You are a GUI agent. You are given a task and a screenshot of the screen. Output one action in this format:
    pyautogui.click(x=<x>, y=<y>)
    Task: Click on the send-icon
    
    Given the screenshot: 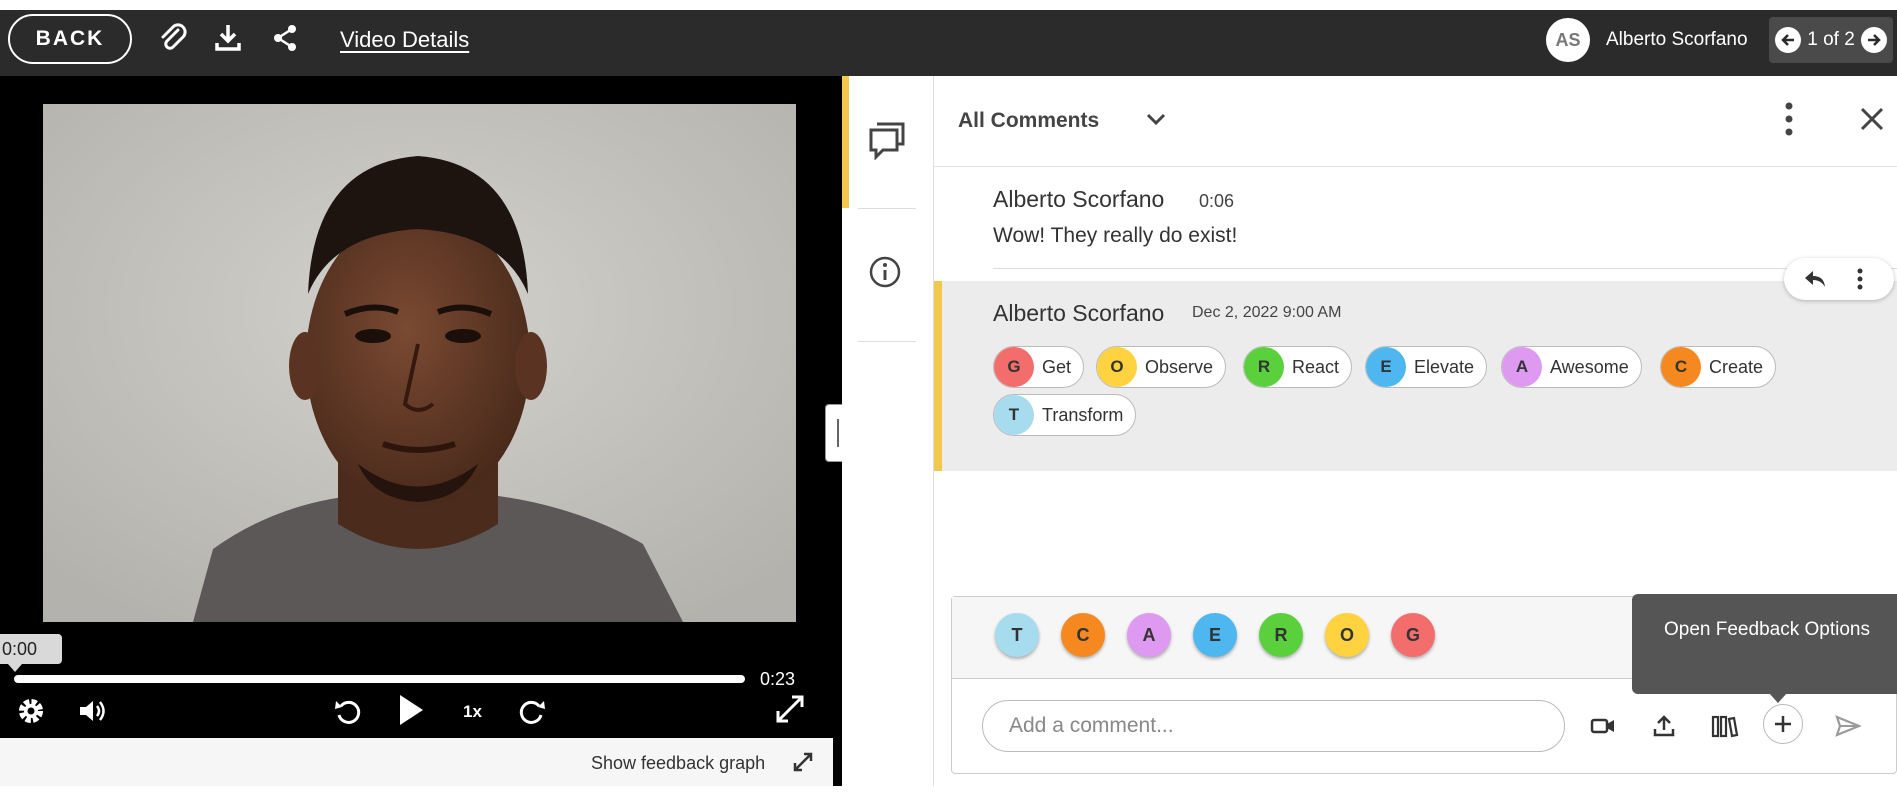 What is the action you would take?
    pyautogui.click(x=1848, y=726)
    